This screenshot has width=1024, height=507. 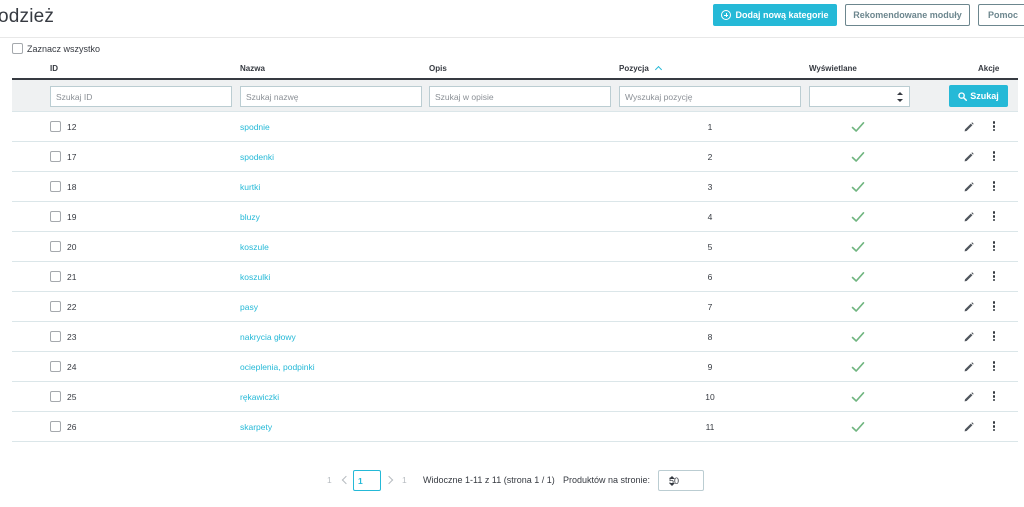 I want to click on select-all: Zaznacz wszystko, so click(x=56, y=48).